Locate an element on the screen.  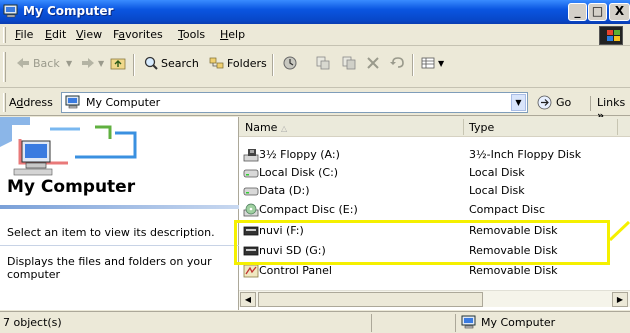
list-item-compact-disc: Compact Disc (E:) Compact Disc is located at coordinates (434, 210).